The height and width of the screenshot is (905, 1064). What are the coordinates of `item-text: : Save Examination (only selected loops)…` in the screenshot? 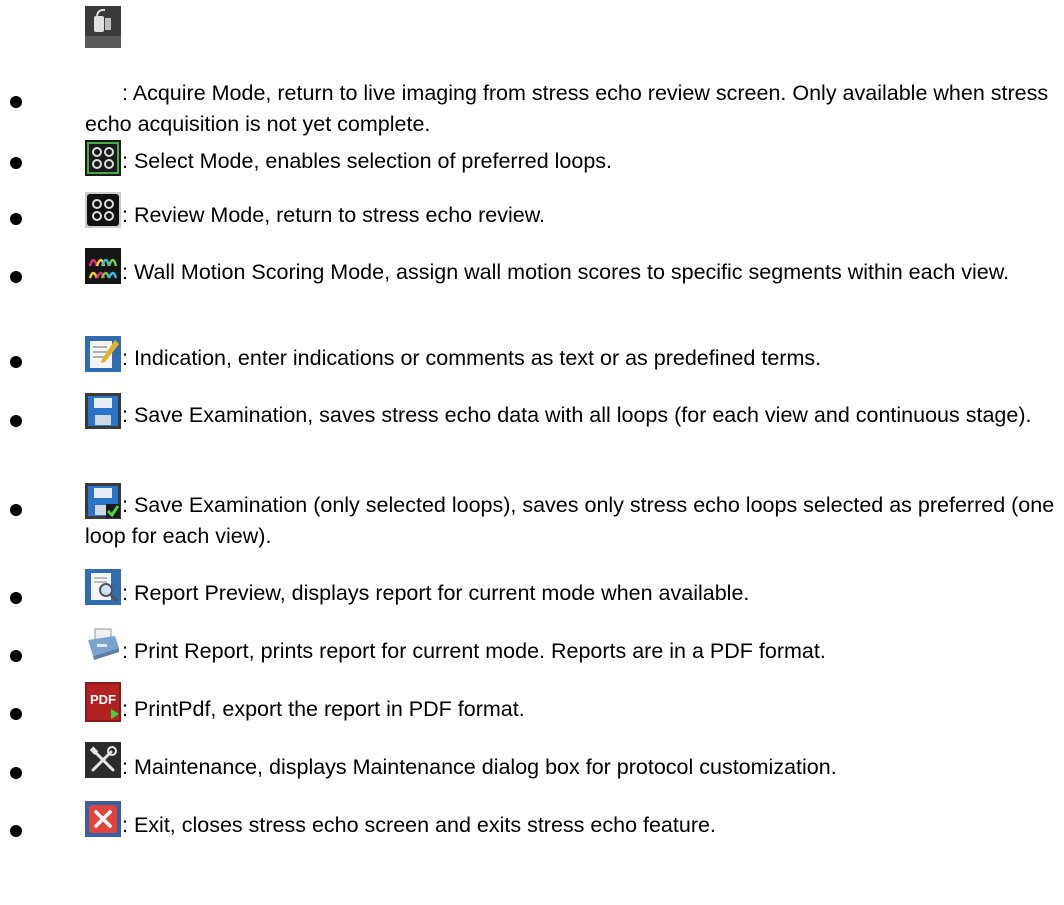 It's located at (570, 520).